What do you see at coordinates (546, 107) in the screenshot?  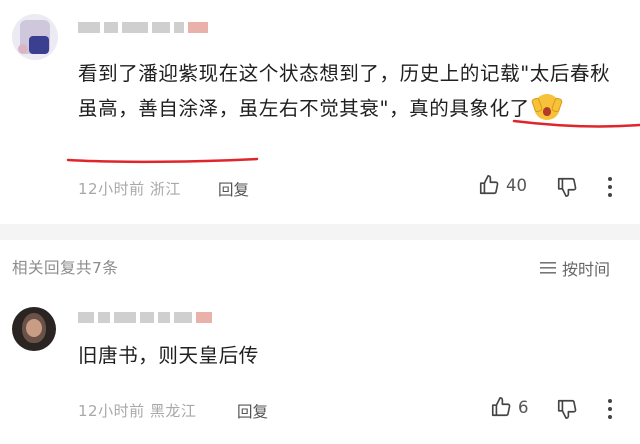 I see `emoji-scream` at bounding box center [546, 107].